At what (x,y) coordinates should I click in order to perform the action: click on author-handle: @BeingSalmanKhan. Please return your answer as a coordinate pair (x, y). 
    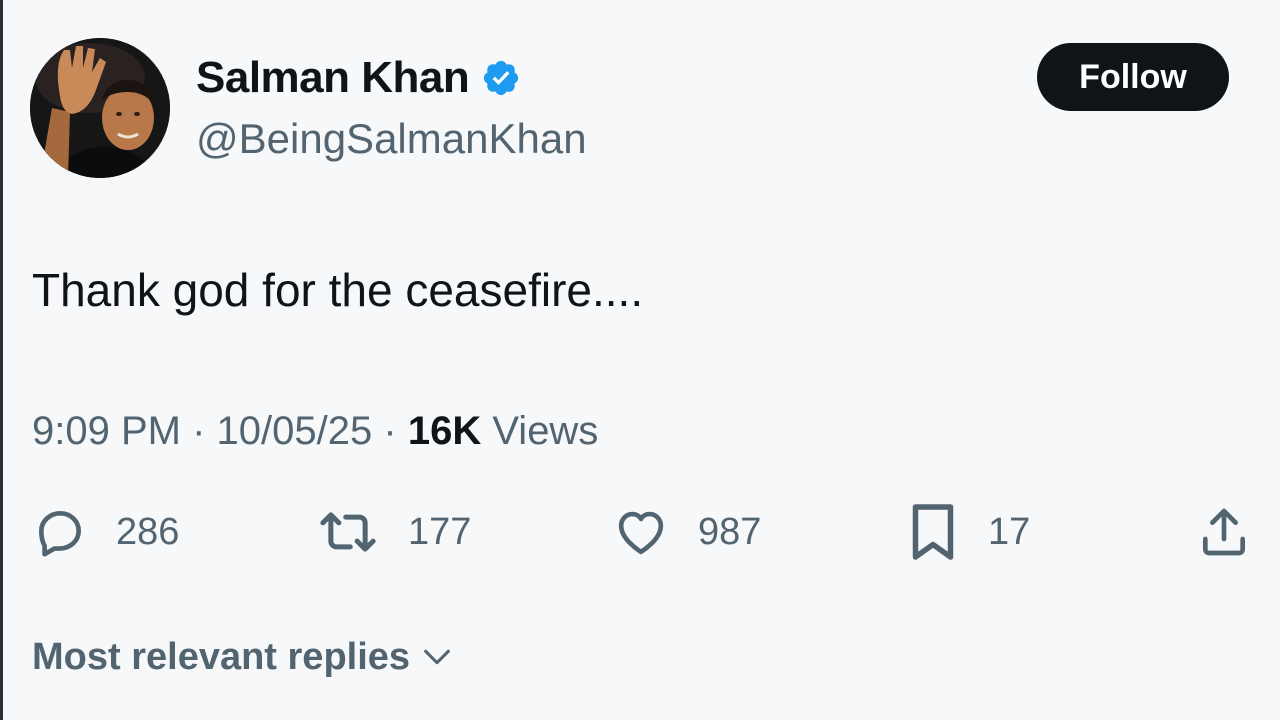
    Looking at the image, I should click on (391, 139).